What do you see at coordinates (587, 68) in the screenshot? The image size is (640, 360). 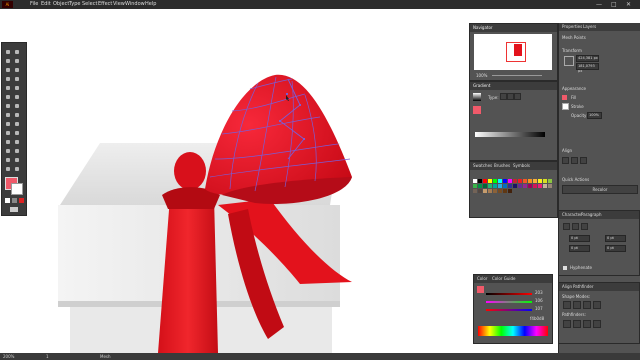 I see `y-field: 181,0793 px` at bounding box center [587, 68].